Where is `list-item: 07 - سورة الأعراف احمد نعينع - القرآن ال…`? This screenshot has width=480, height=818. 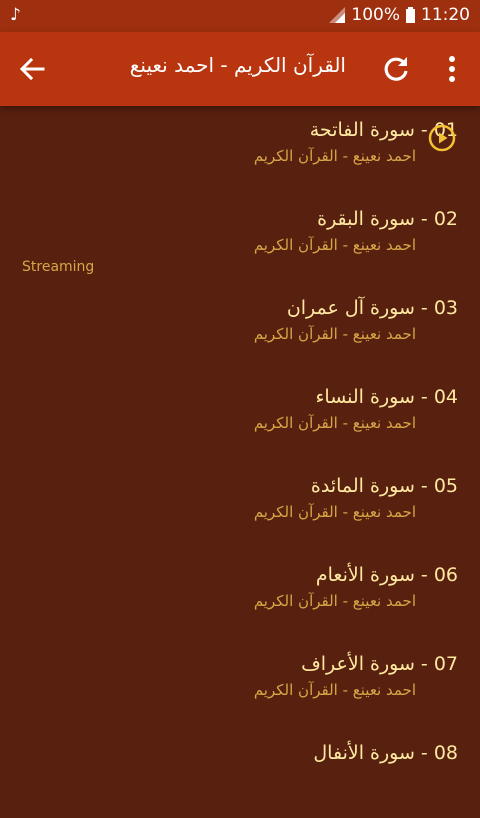
list-item: 07 - سورة الأعراف احمد نعينع - القرآن ال… is located at coordinates (240, 684).